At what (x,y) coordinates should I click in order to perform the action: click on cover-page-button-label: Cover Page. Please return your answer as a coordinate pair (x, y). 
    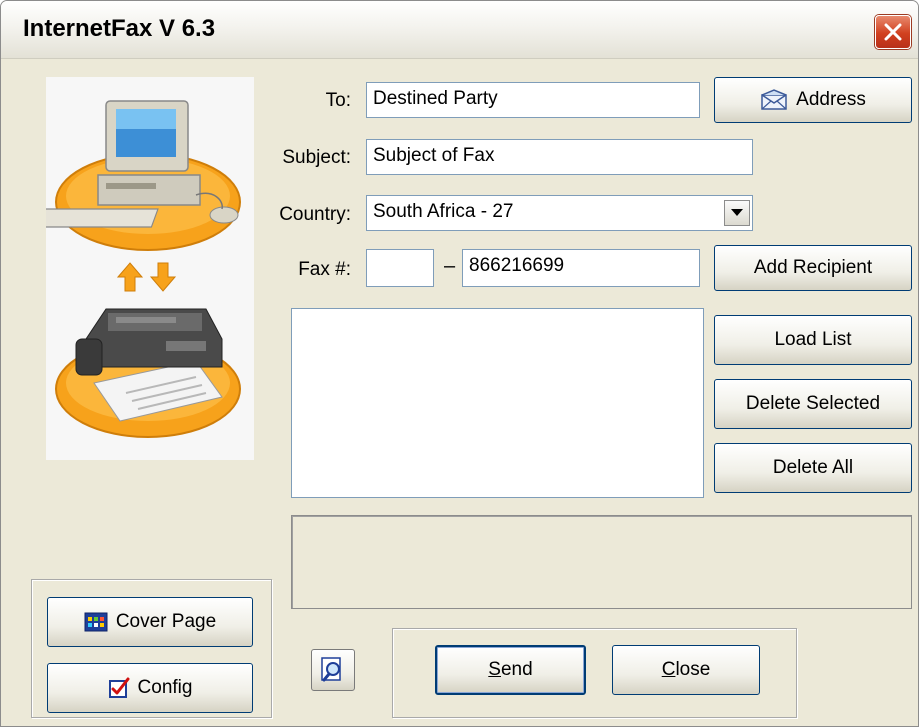
    Looking at the image, I should click on (166, 621).